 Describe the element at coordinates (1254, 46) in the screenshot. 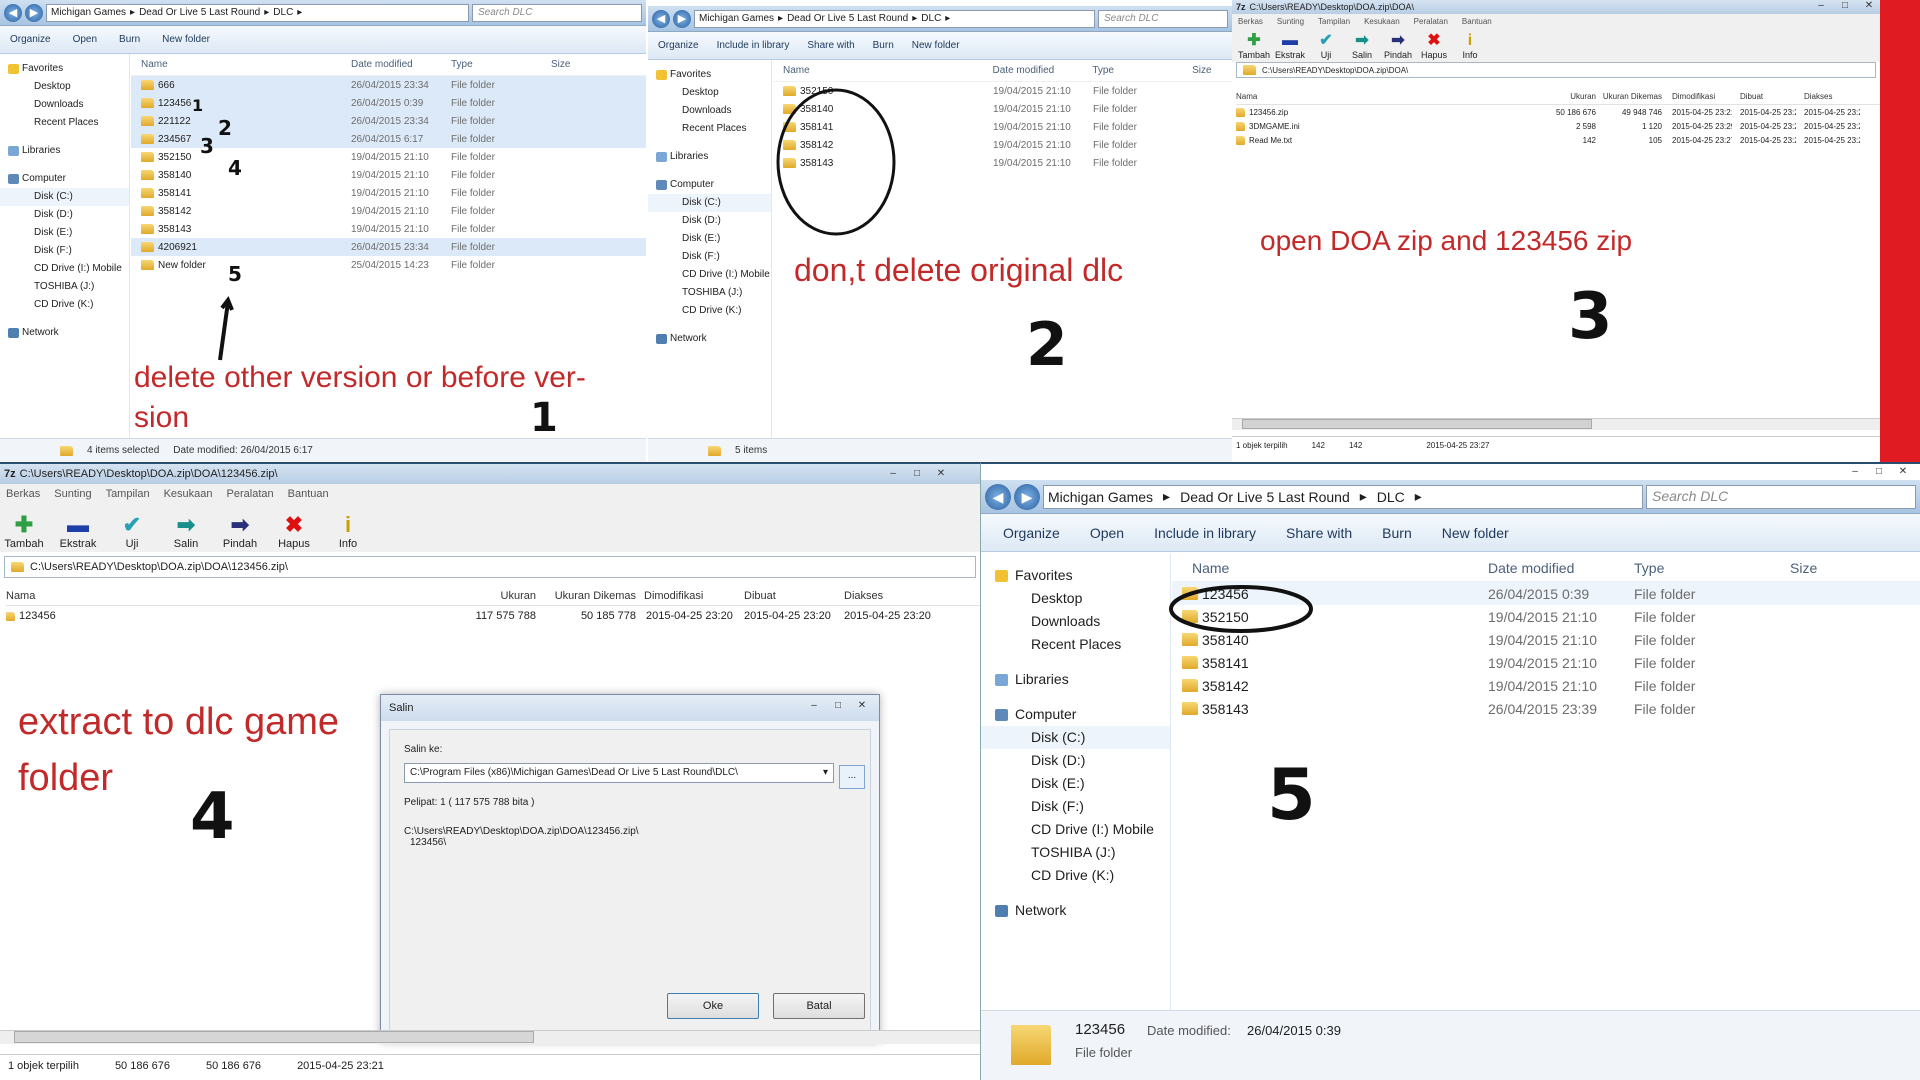

I see `add-button: ✚ Tambah` at that location.